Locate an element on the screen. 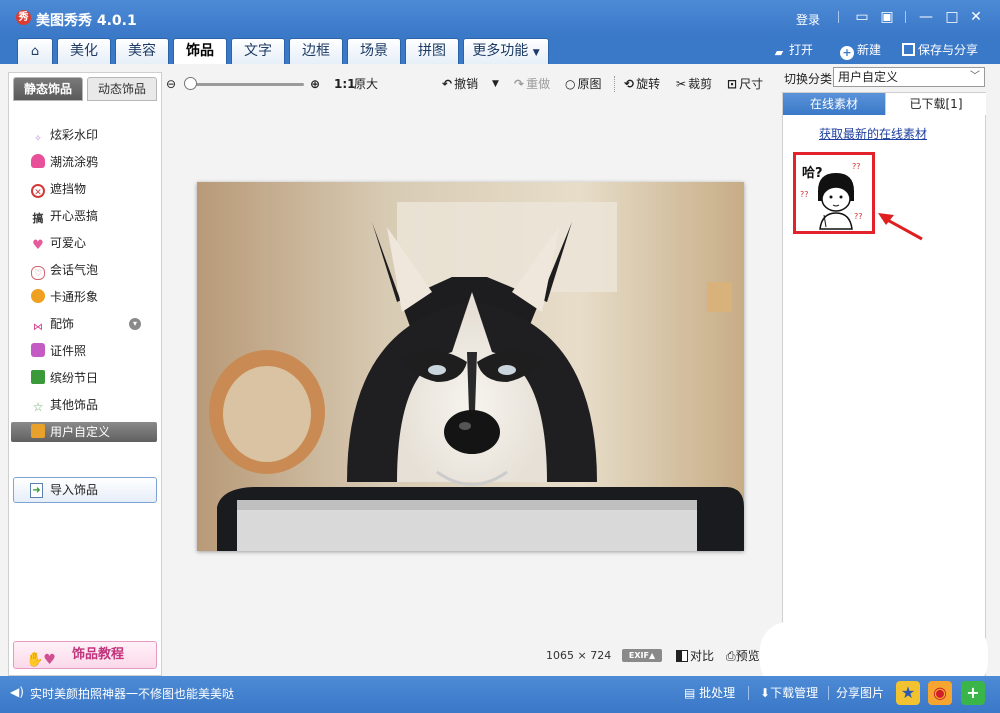  tab-home: ⌂ is located at coordinates (35, 51).